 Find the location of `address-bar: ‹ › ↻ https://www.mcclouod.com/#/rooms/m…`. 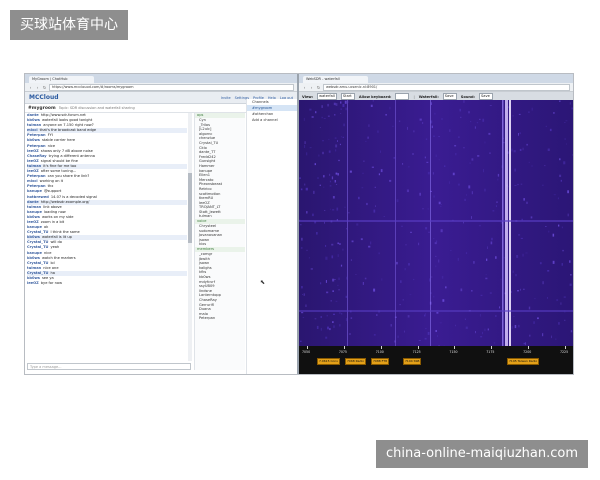

address-bar: ‹ › ↻ https://www.mcclouod.com/#/rooms/m… is located at coordinates (161, 87).